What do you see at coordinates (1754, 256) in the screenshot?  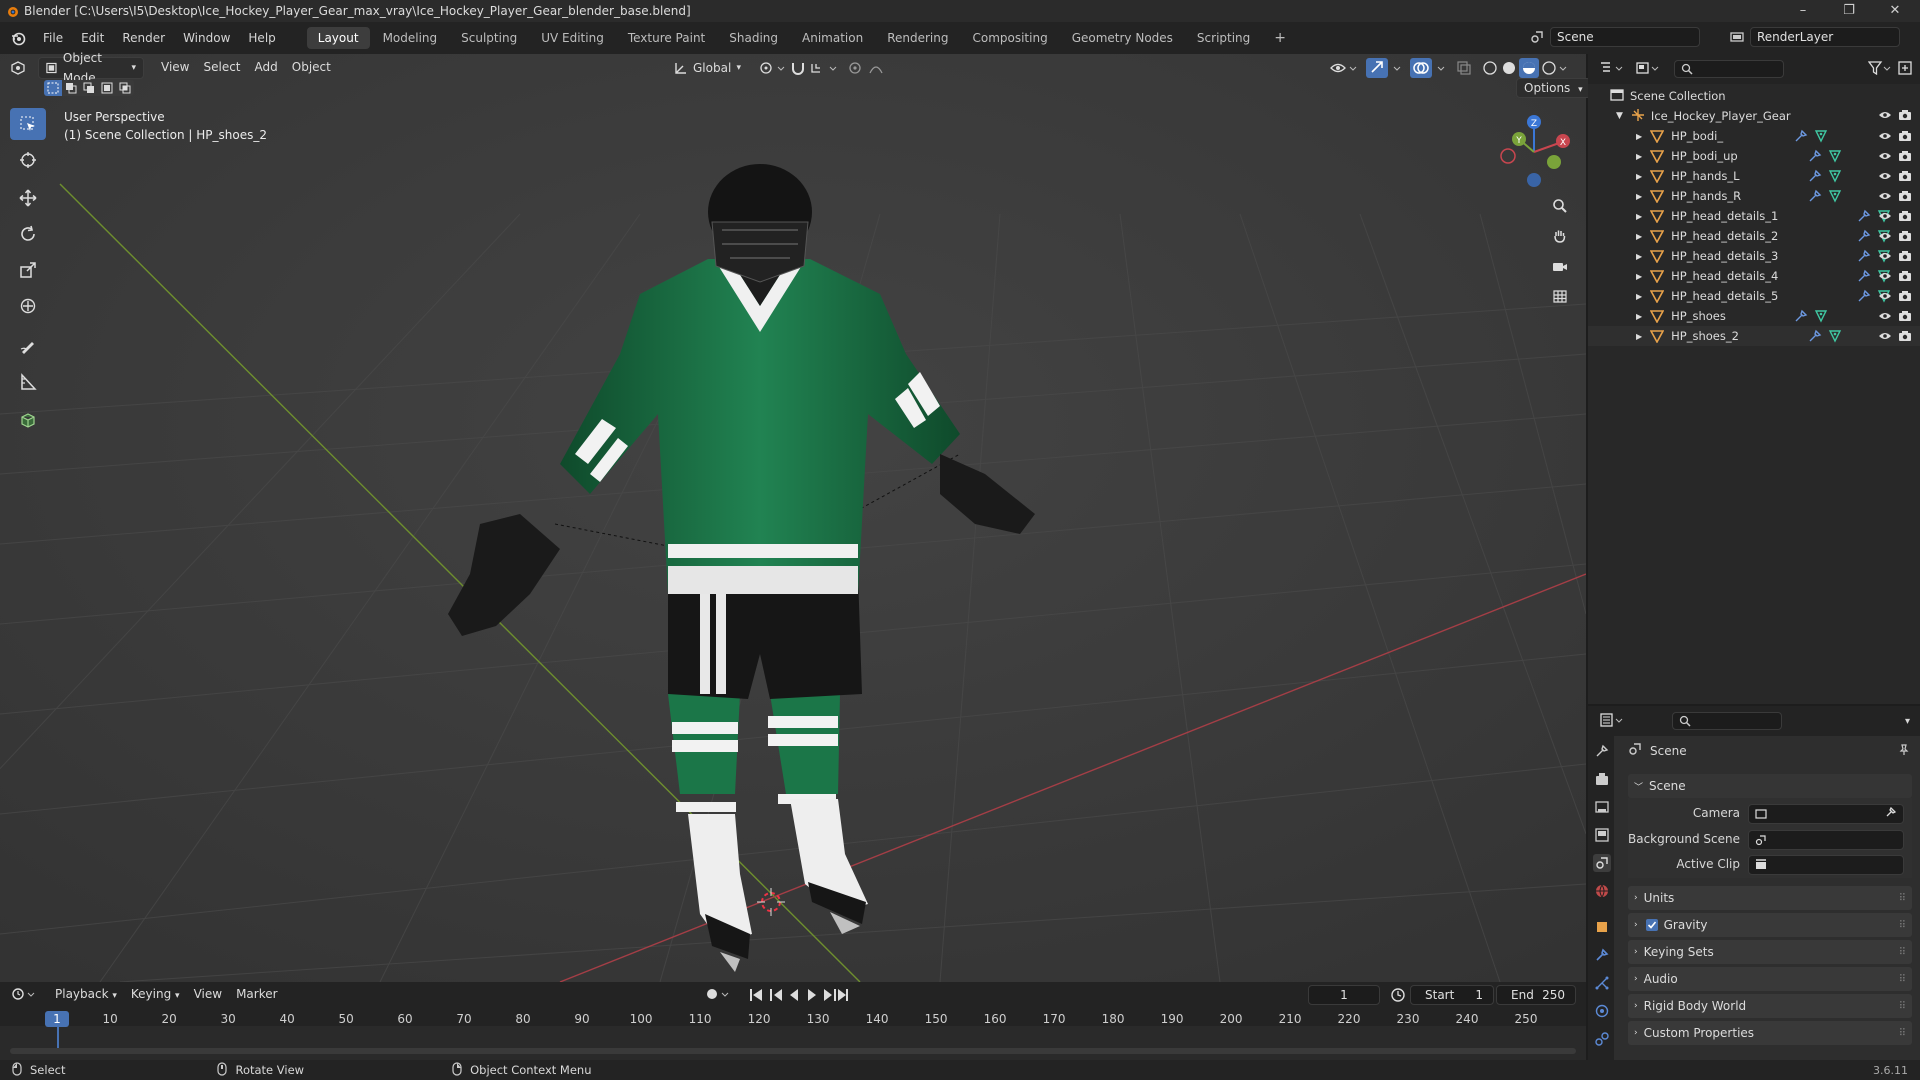 I see `outliner-item: ▶ HP_head_details_3` at bounding box center [1754, 256].